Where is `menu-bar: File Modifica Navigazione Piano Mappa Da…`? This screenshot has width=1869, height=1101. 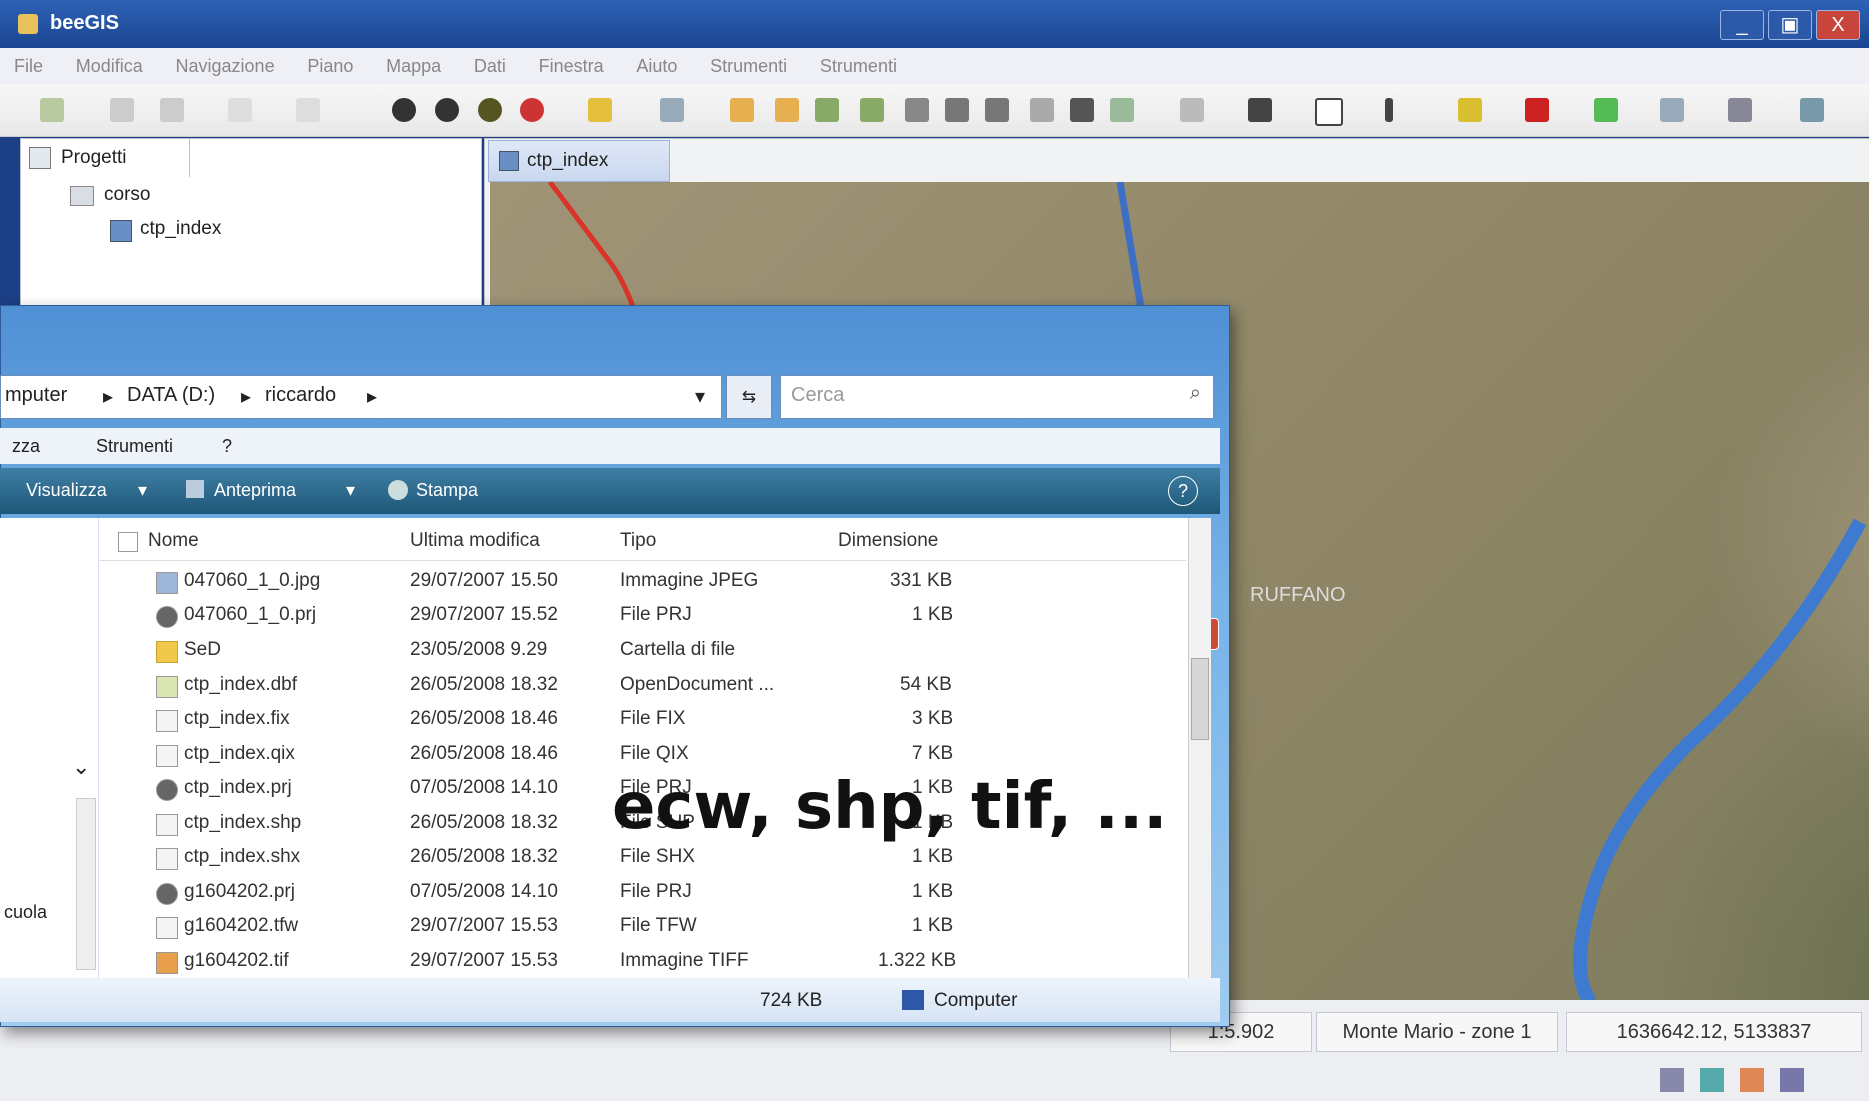 menu-bar: File Modifica Navigazione Piano Mappa Da… is located at coordinates (934, 66).